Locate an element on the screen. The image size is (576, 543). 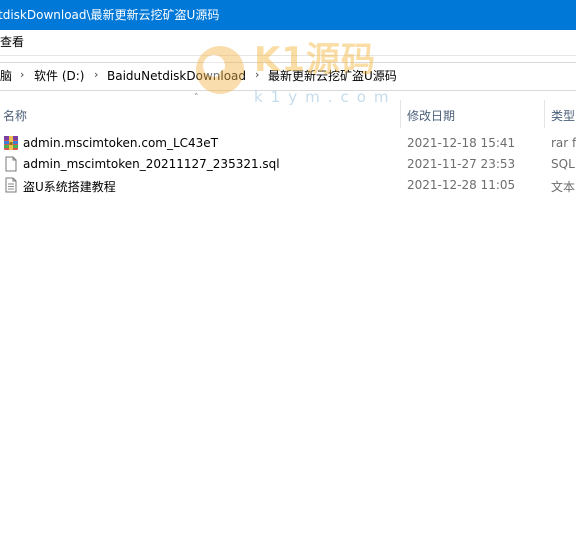
file-row: 盗U系统搭建教程 2021-12-28 11:05 文本 is located at coordinates (288, 185).